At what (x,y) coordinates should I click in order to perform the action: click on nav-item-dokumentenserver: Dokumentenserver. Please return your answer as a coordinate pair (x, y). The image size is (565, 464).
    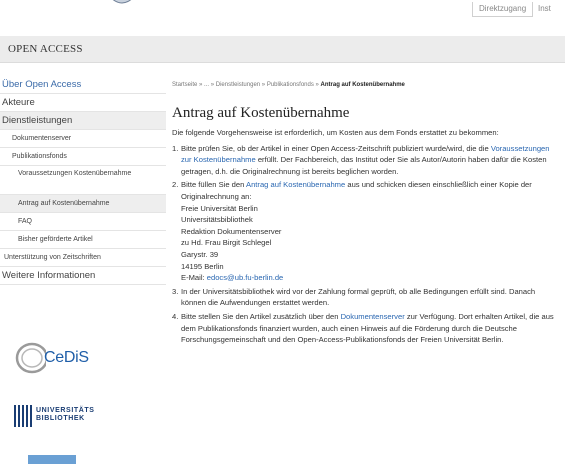
    Looking at the image, I should click on (83, 139).